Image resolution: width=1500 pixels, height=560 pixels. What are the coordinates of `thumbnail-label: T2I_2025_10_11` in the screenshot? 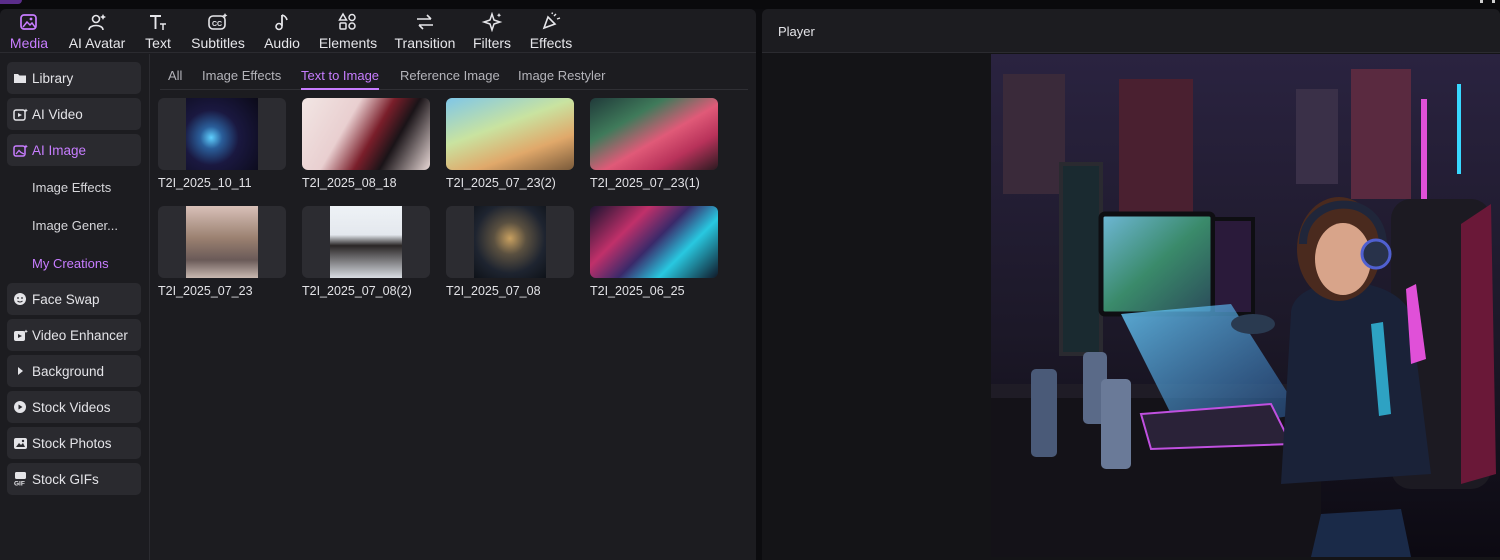 It's located at (205, 183).